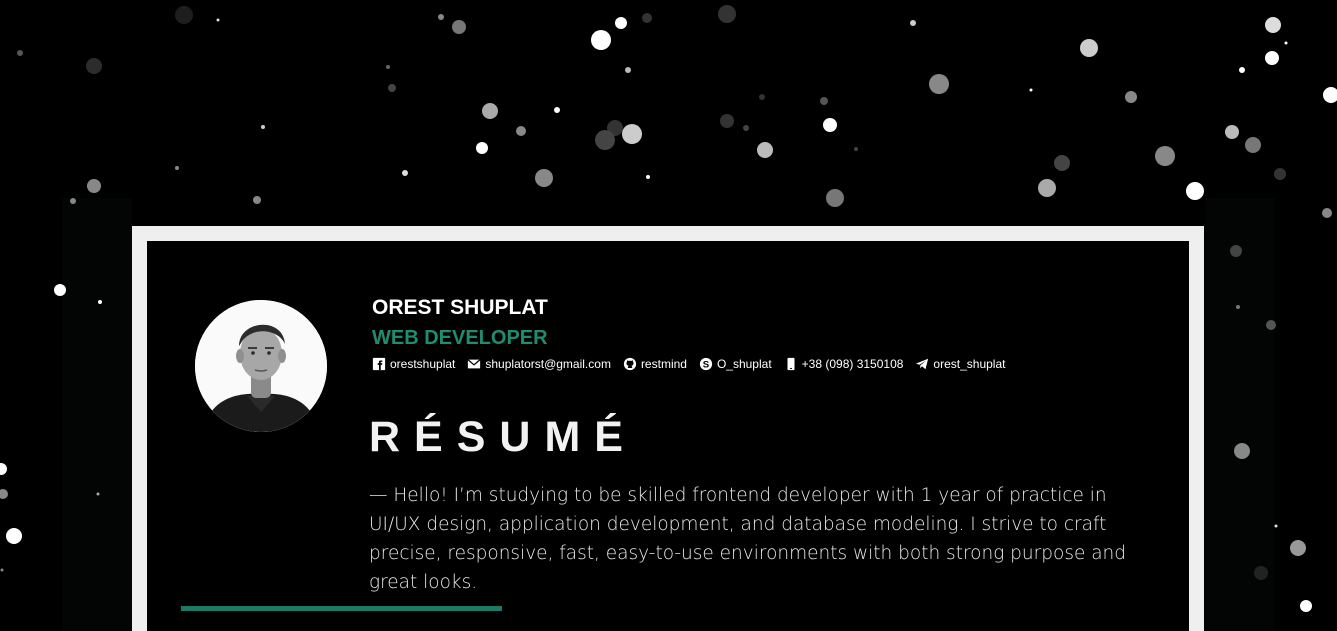 Image resolution: width=1337 pixels, height=631 pixels. I want to click on resume-heading: RÉSUMÉ, so click(503, 437).